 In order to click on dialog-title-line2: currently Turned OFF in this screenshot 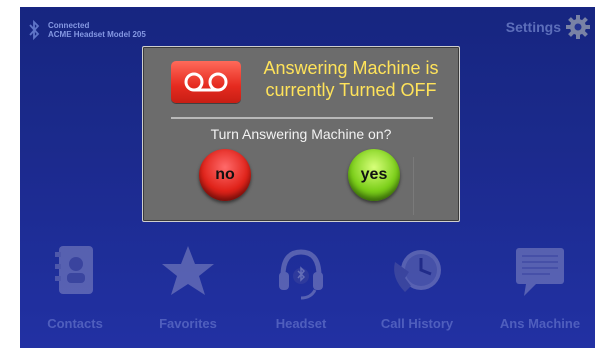, I will do `click(351, 90)`.